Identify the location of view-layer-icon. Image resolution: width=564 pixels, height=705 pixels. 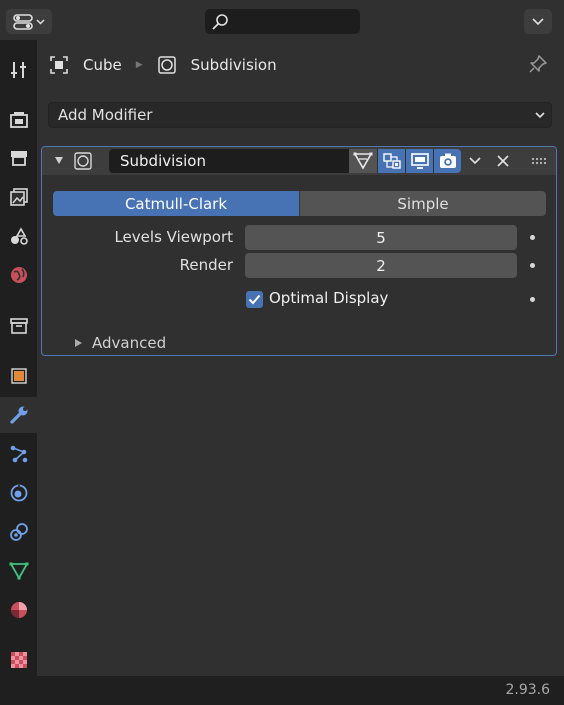
(18, 197).